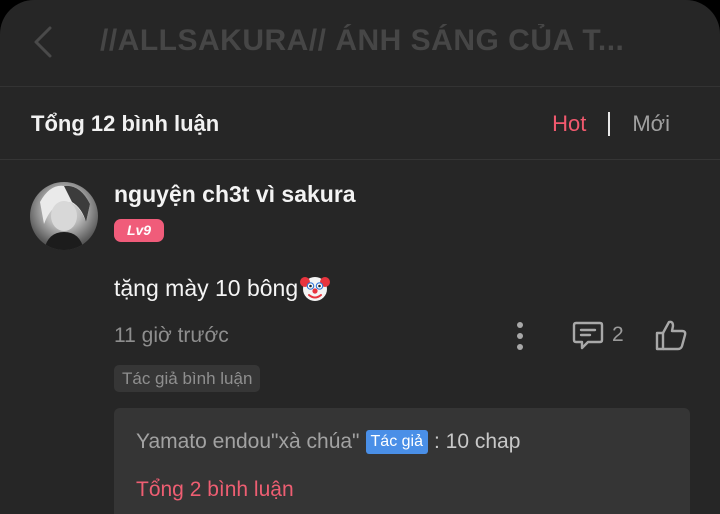 This screenshot has height=514, width=720. I want to click on reply-count: 2, so click(618, 334).